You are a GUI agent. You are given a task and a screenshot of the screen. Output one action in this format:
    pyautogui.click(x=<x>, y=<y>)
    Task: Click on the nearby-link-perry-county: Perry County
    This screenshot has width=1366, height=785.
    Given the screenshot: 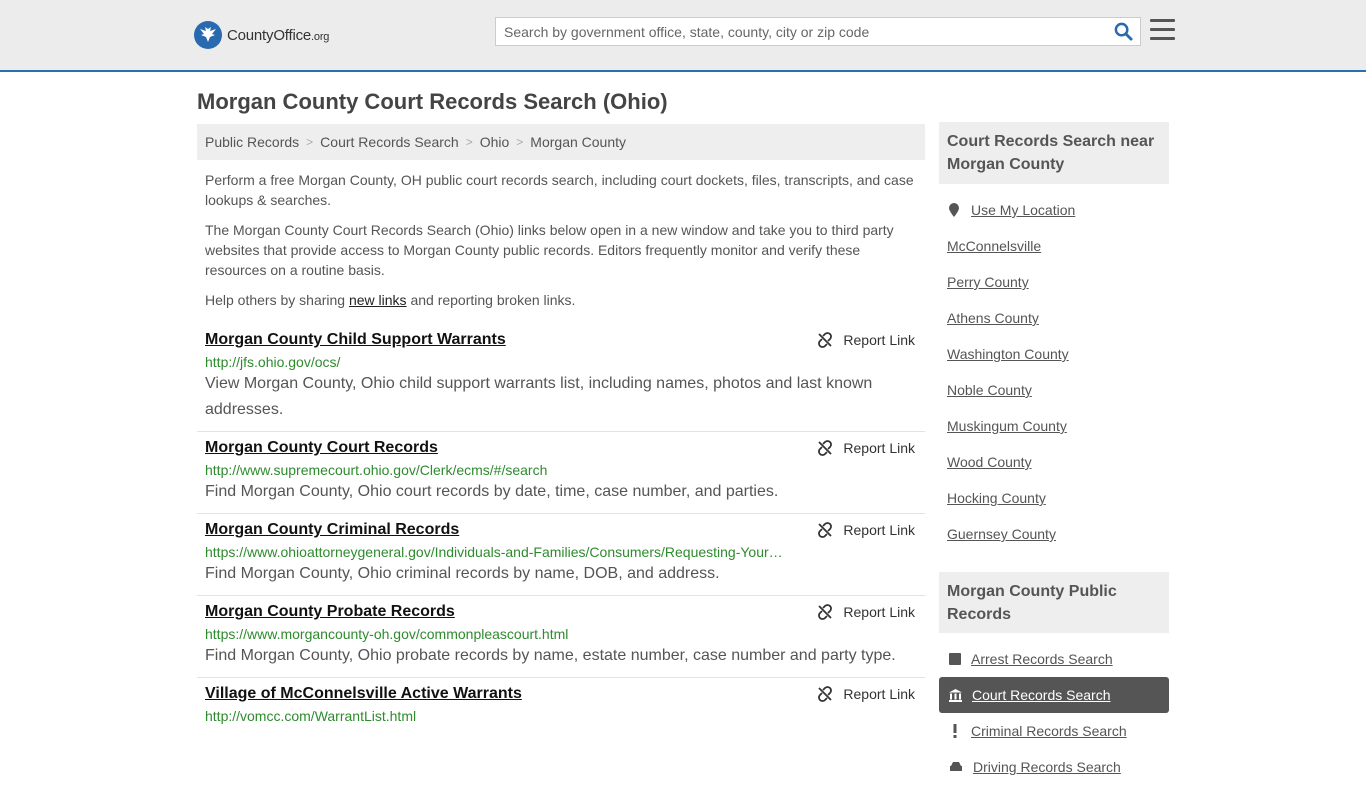 What is the action you would take?
    pyautogui.click(x=1058, y=282)
    